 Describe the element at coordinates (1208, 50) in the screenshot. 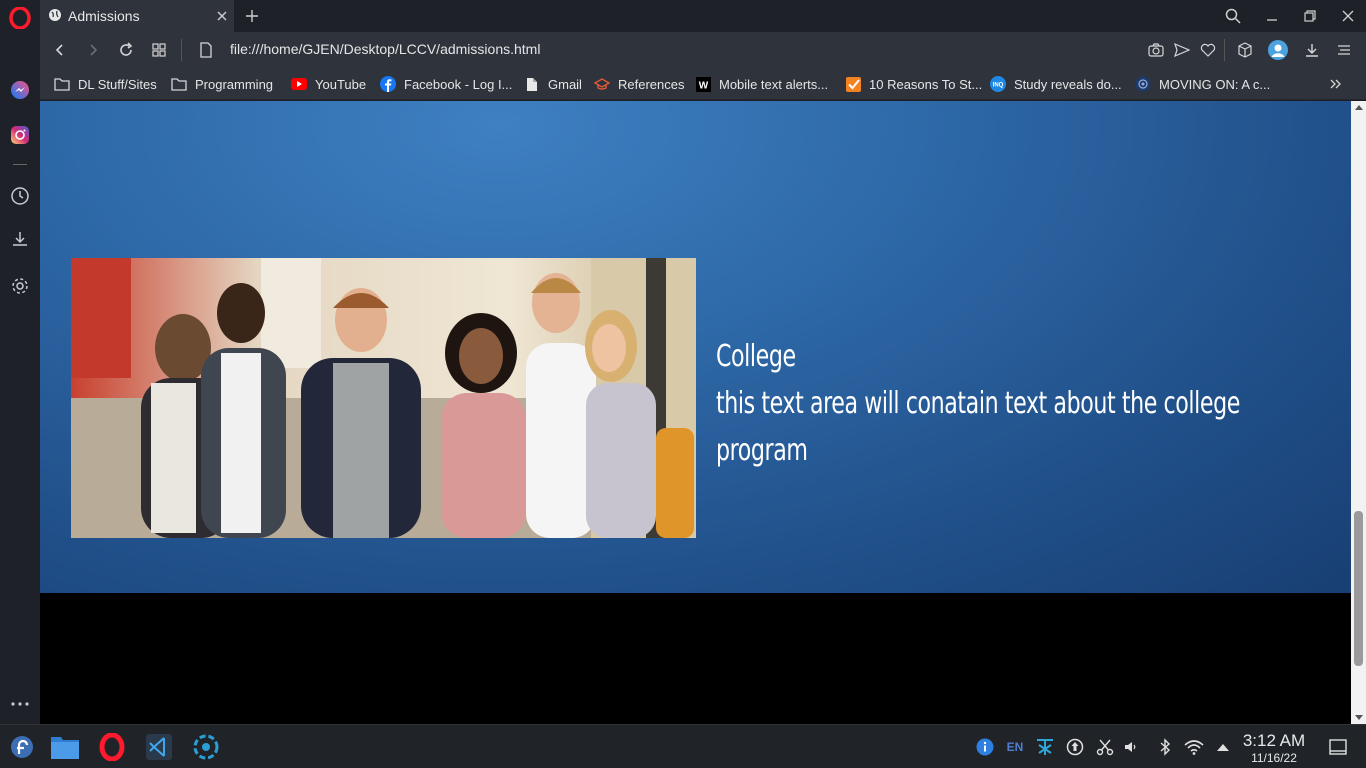

I see `heart-icon` at that location.